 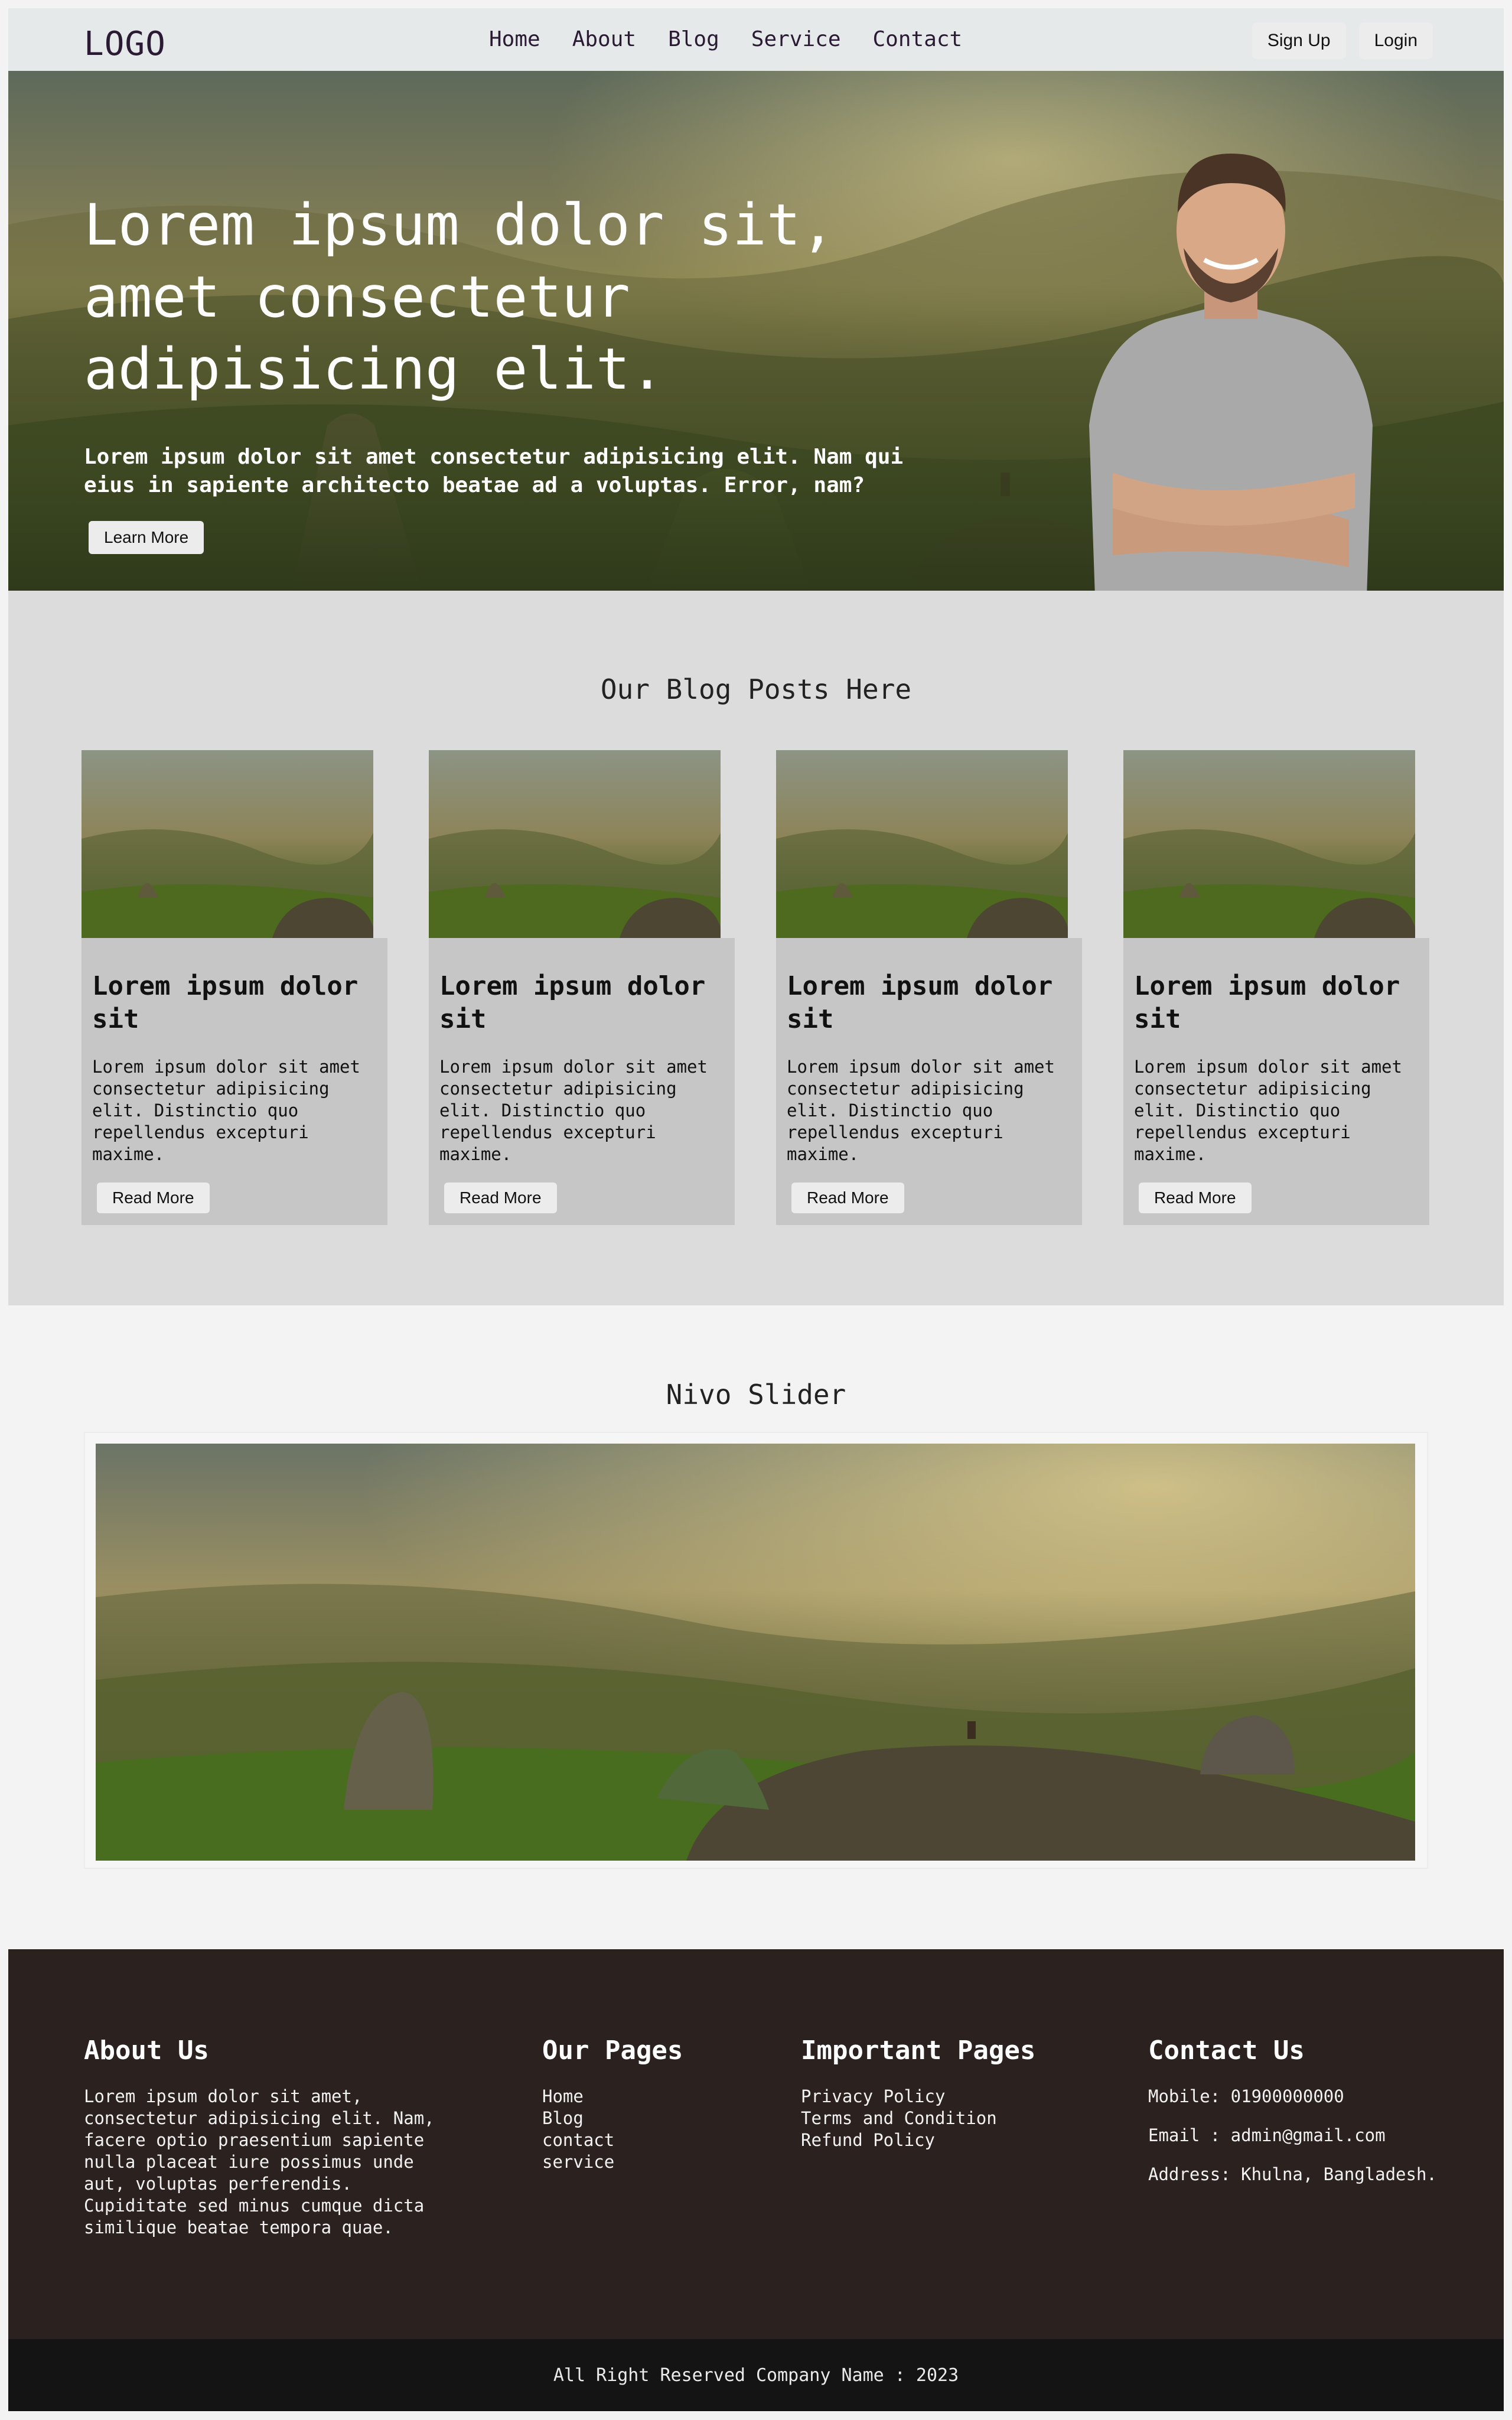 What do you see at coordinates (918, 2050) in the screenshot?
I see `footer-important-heading: Important Pages` at bounding box center [918, 2050].